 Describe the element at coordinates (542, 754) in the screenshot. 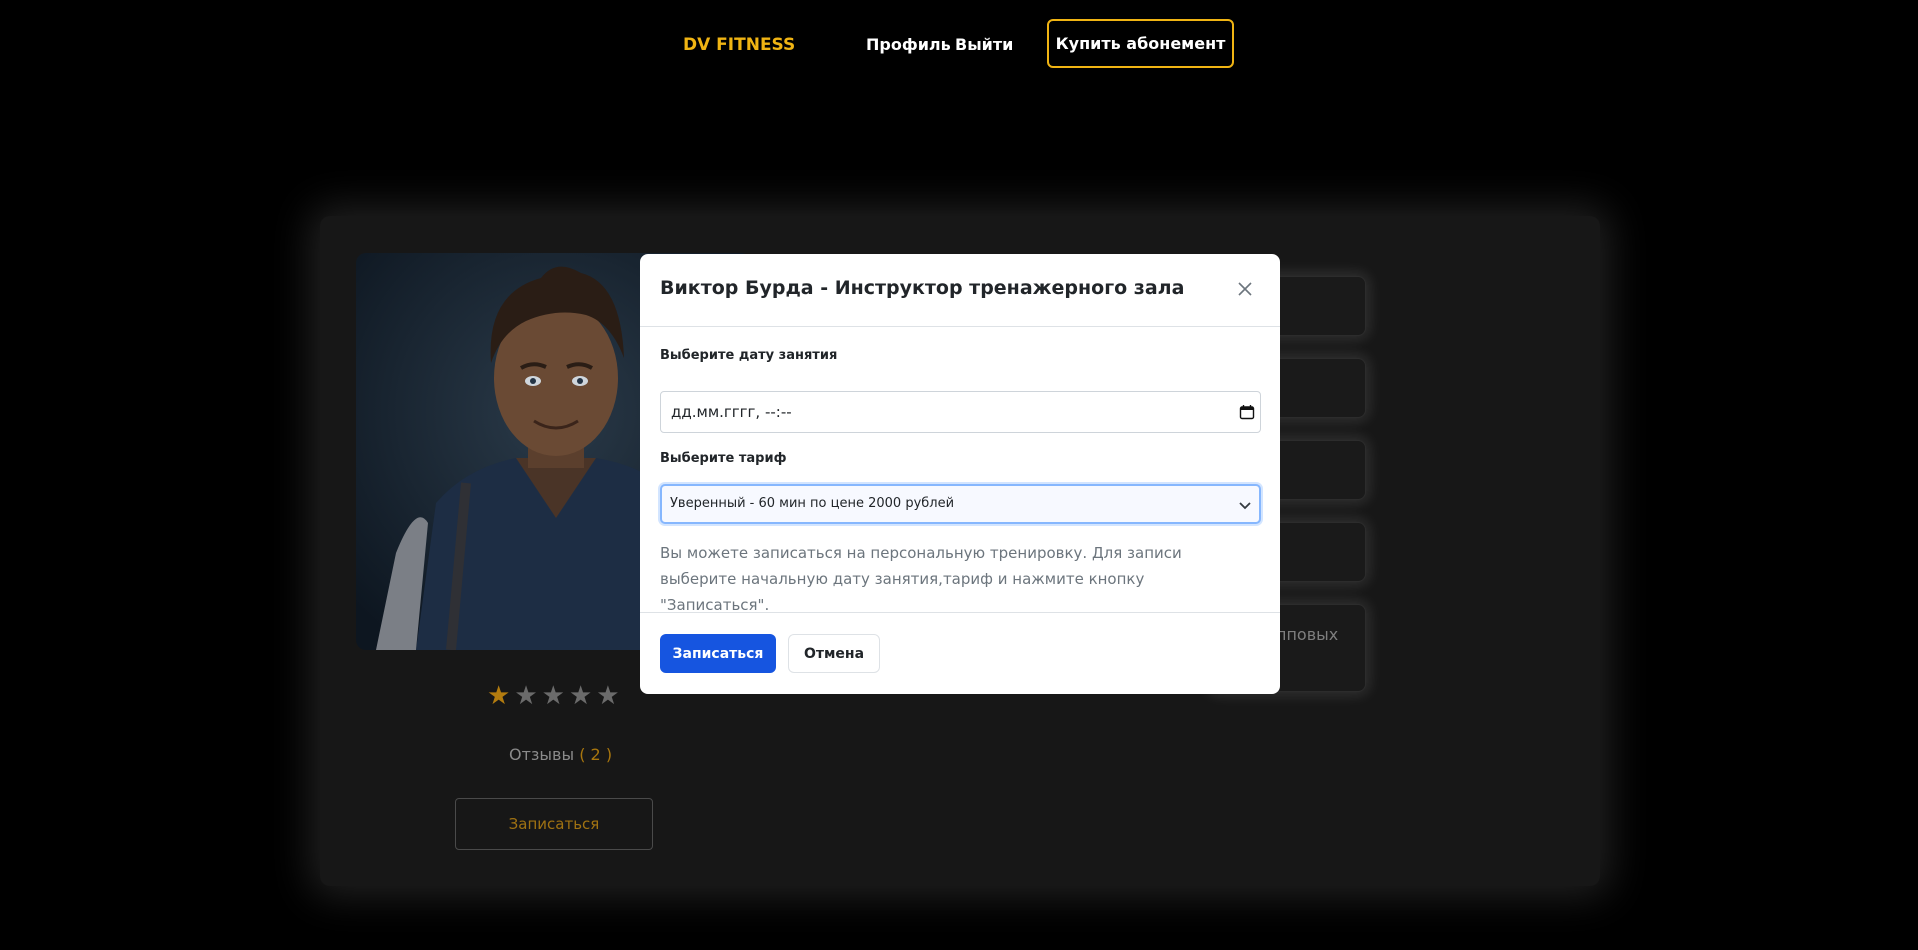

I see `reviews-label: Отзывы` at that location.